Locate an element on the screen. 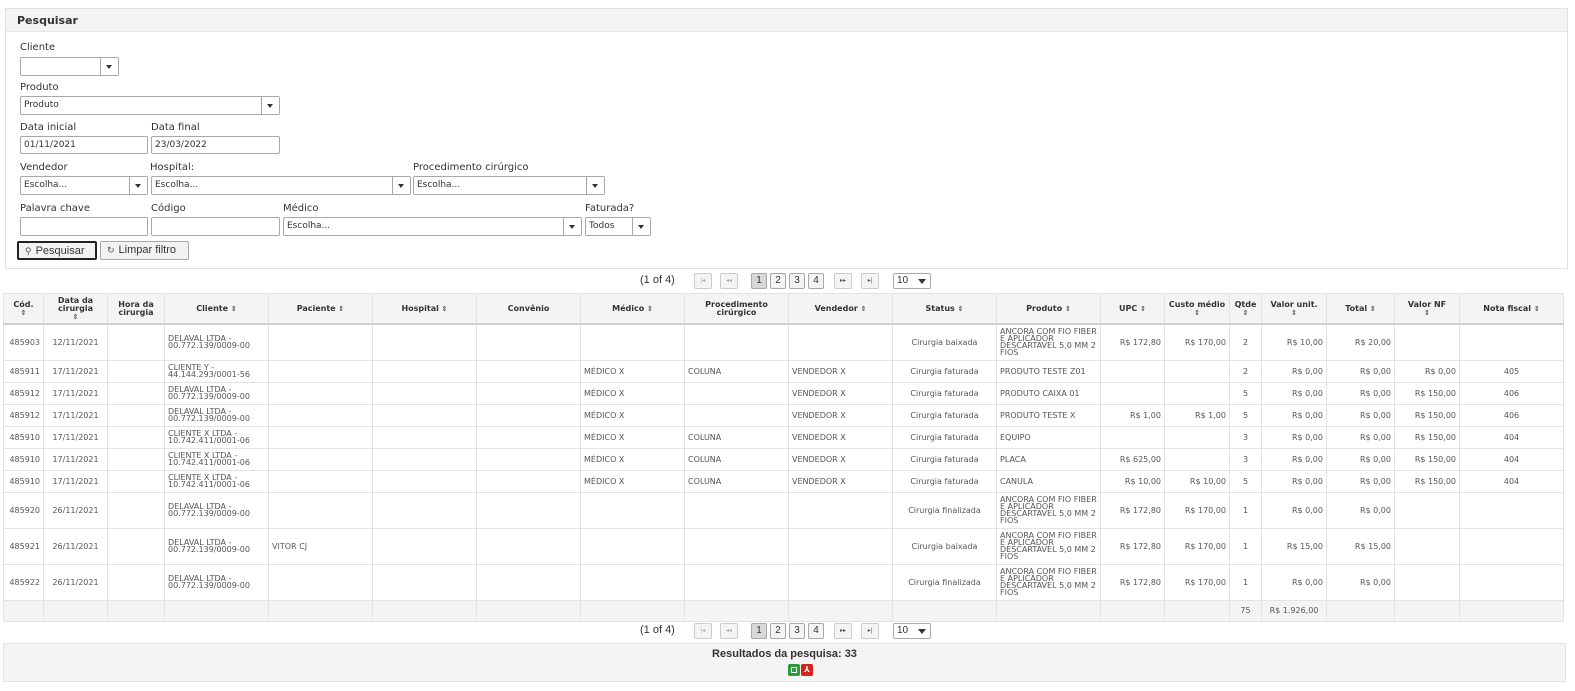 Image resolution: width=1575 pixels, height=691 pixels. cell-nota-fiscal: 406 is located at coordinates (1511, 415).